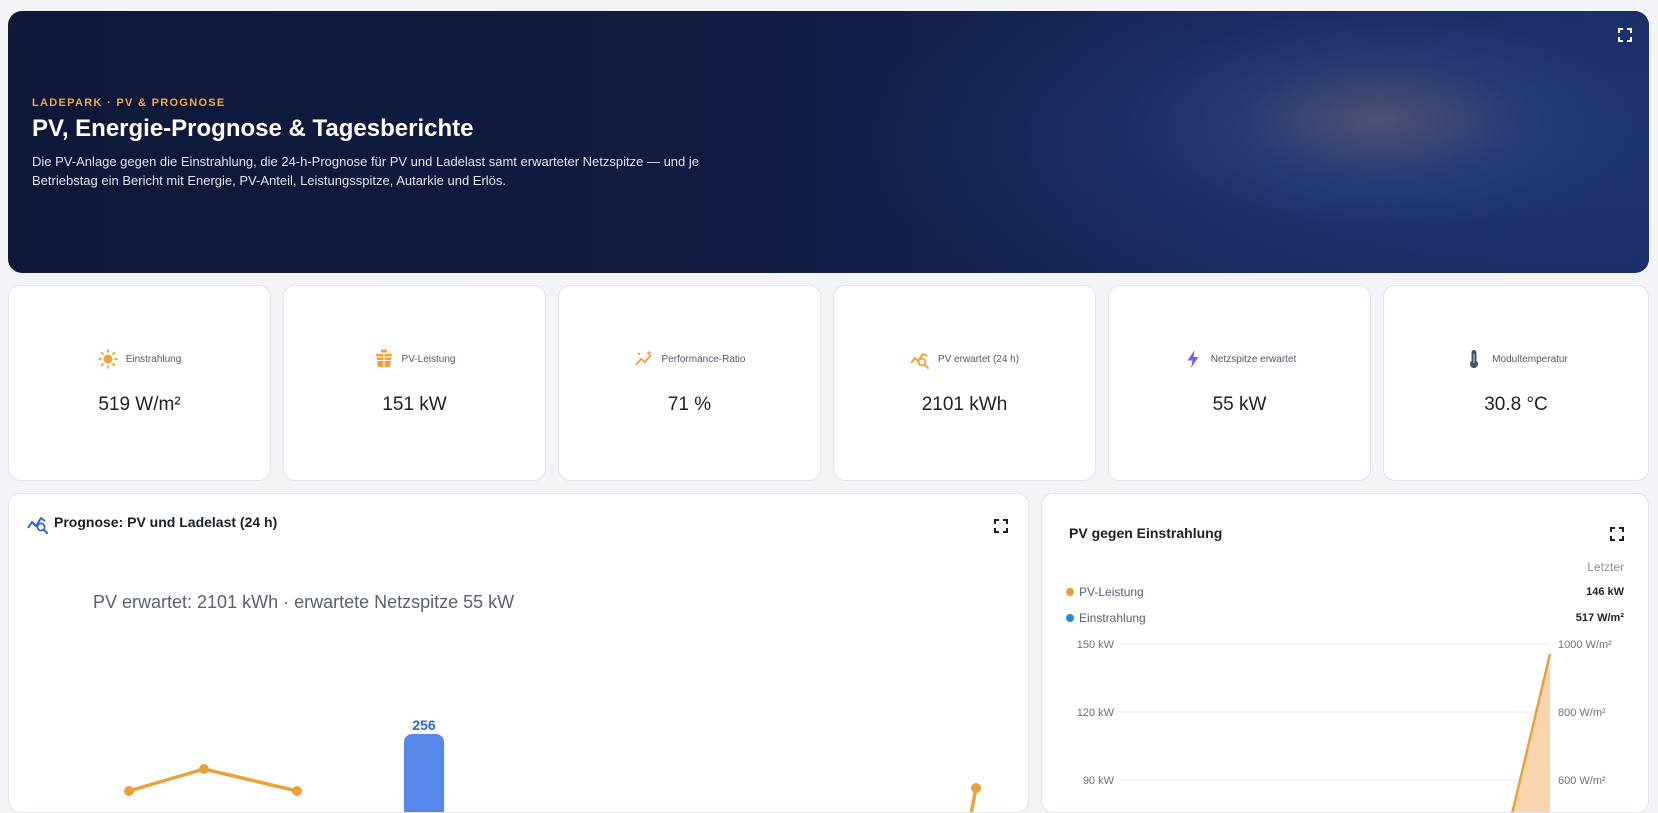 The width and height of the screenshot is (1658, 813). Describe the element at coordinates (973, 799) in the screenshot. I see `pv-forecast-line-tail` at that location.